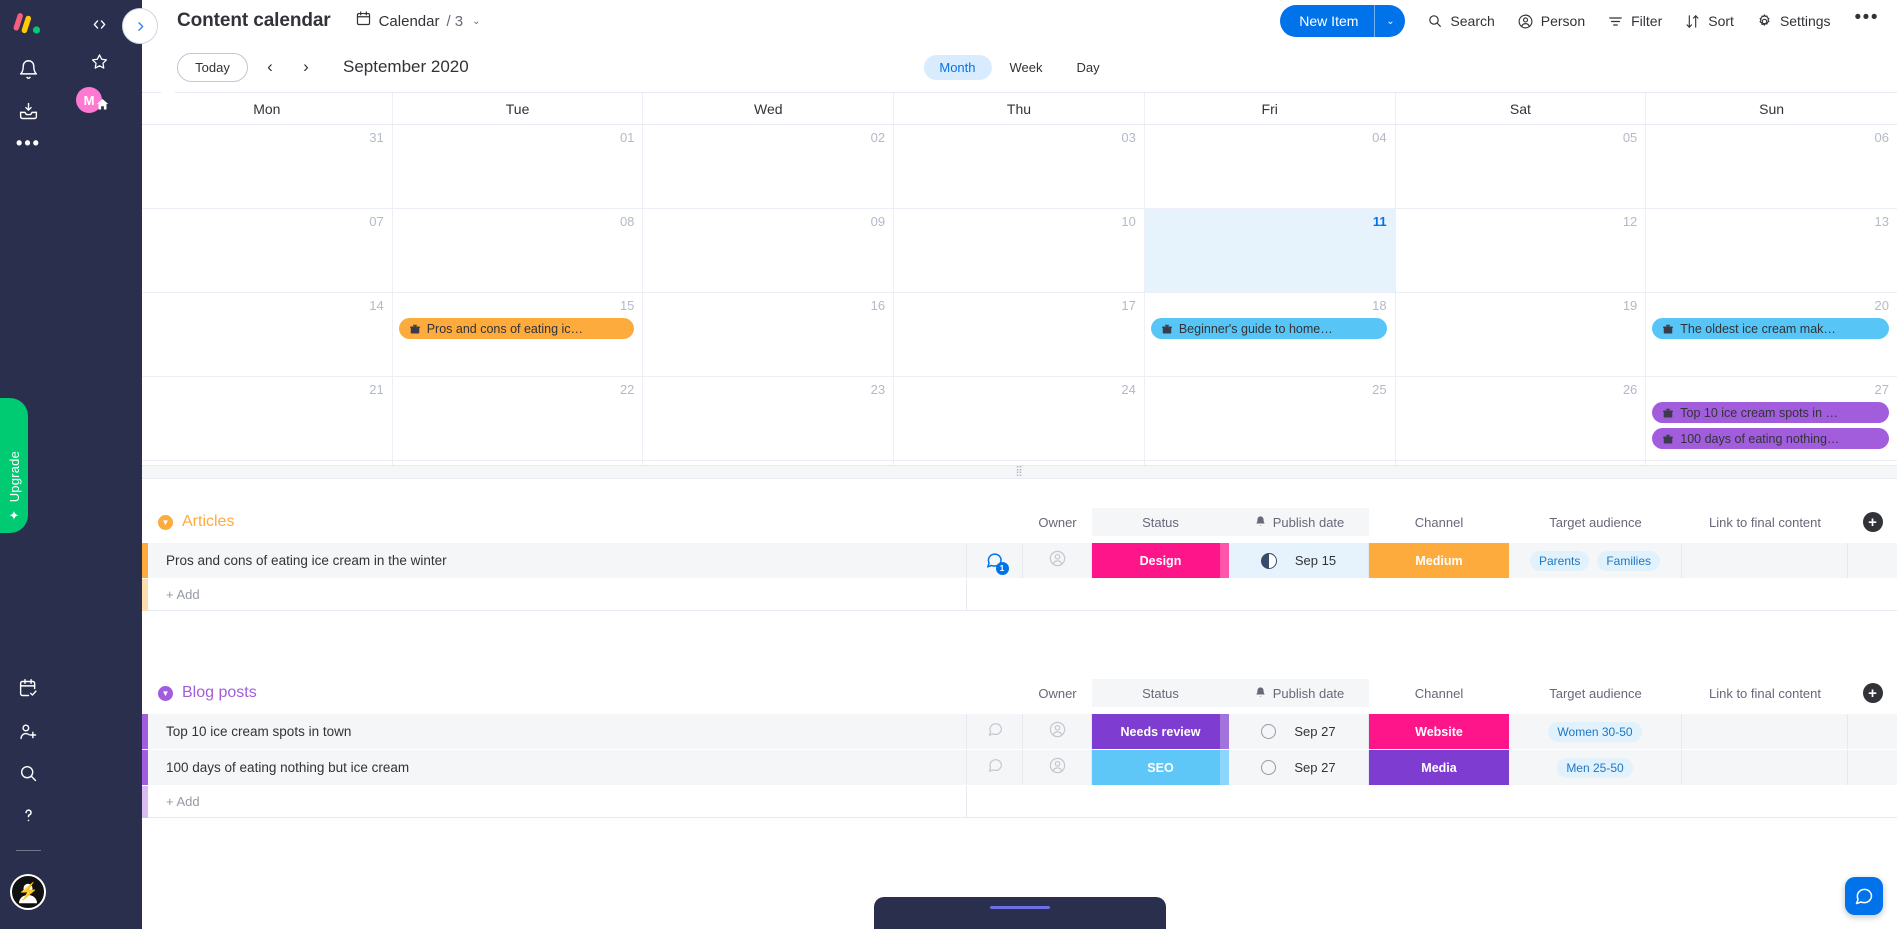 The width and height of the screenshot is (1897, 934). Describe the element at coordinates (1521, 334) in the screenshot. I see `calendar-day-19: 19` at that location.